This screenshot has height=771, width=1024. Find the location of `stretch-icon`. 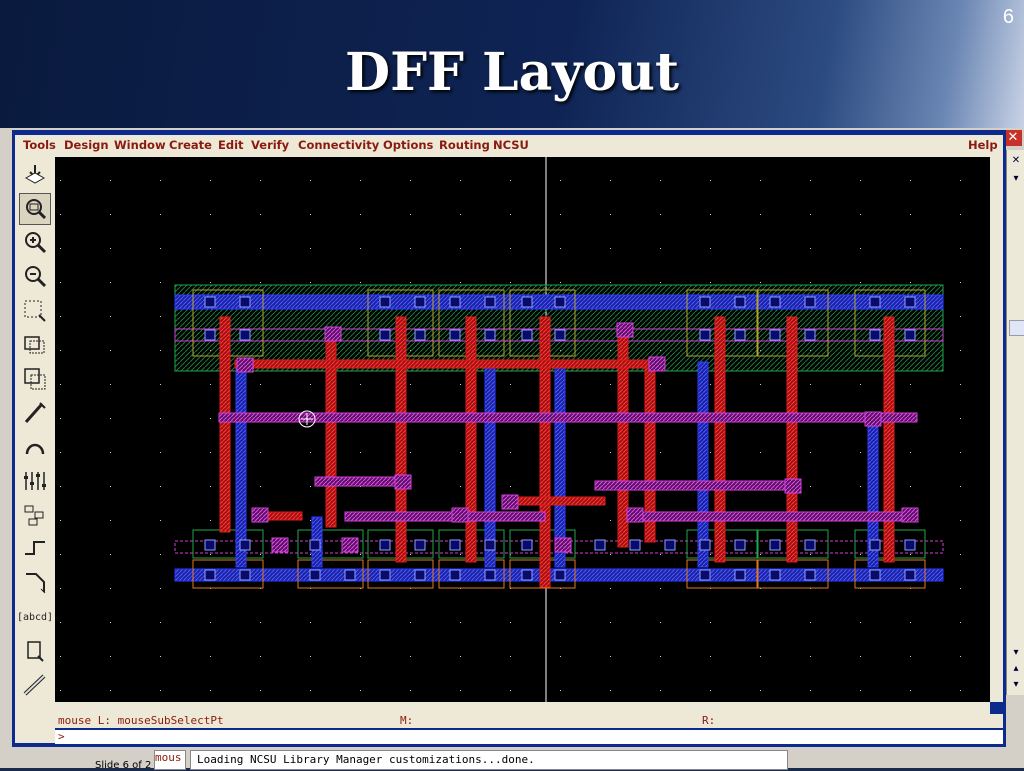

stretch-icon is located at coordinates (35, 311).